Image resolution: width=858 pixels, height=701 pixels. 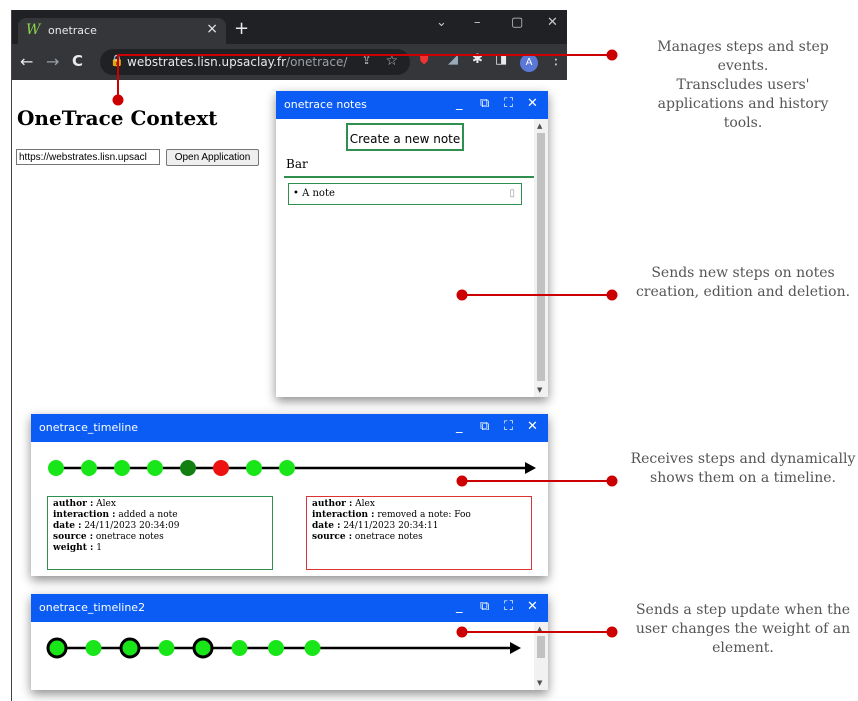 What do you see at coordinates (325, 104) in the screenshot?
I see `notes-panel-title: onetrace notes` at bounding box center [325, 104].